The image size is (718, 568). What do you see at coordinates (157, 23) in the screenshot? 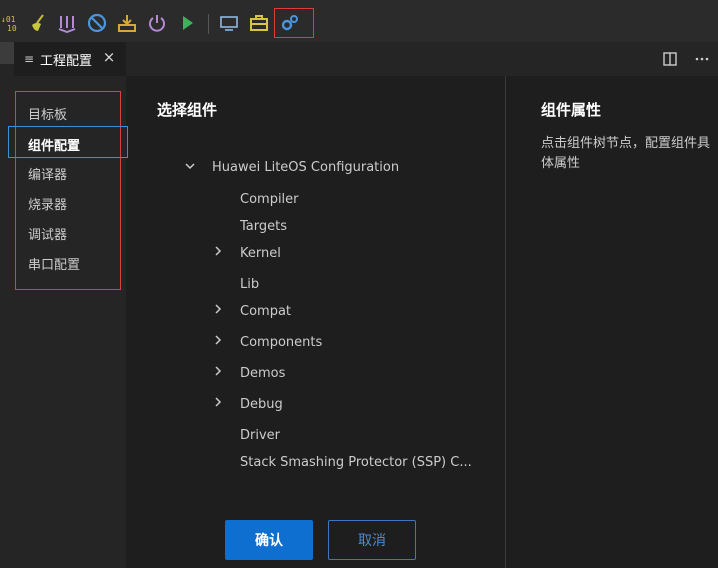
I see `power-icon` at bounding box center [157, 23].